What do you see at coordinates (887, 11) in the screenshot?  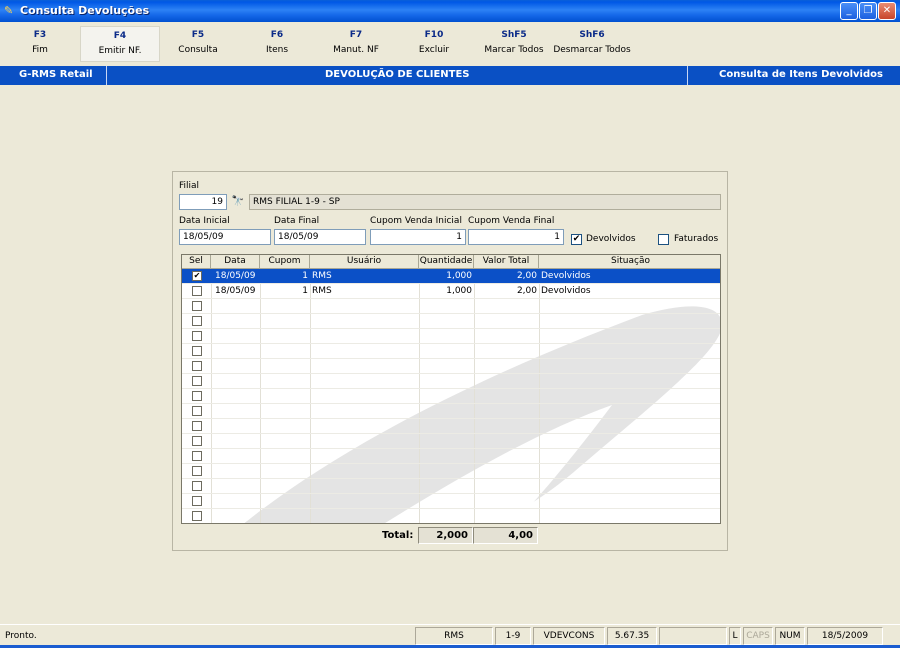 I see `close-button: ✕` at bounding box center [887, 11].